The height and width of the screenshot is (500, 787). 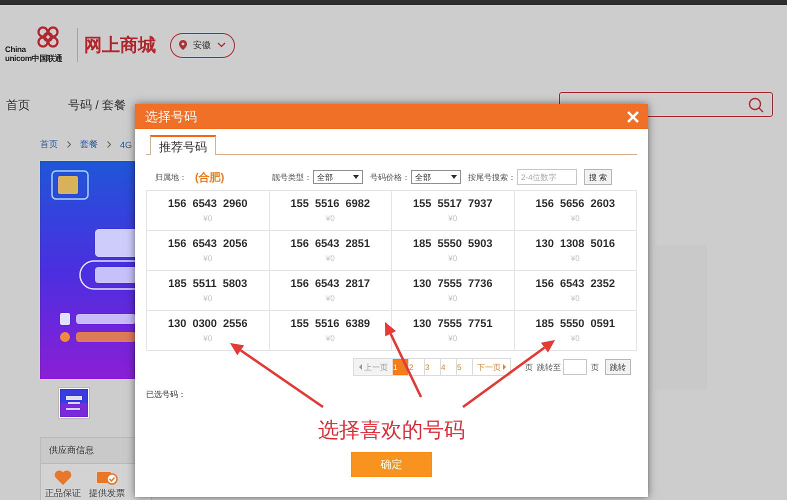 I want to click on number-option: 156 6543 2817 ¥0, so click(x=331, y=291).